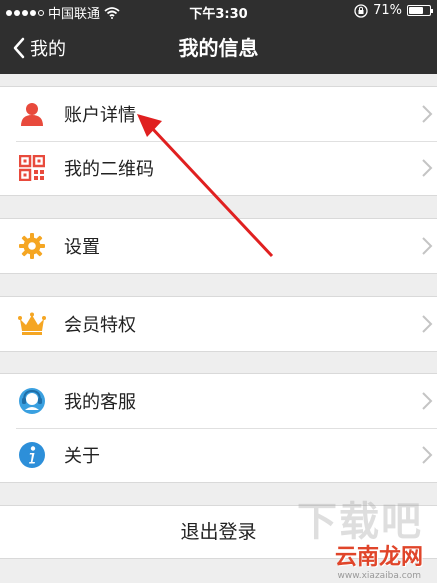 The width and height of the screenshot is (437, 583). I want to click on info-icon, so click(32, 455).